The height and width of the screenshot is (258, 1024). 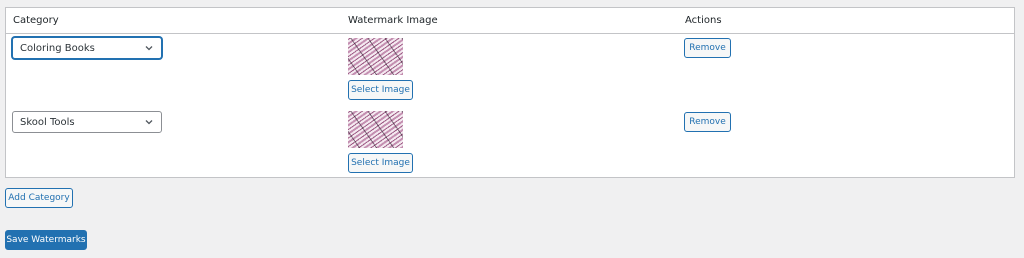 What do you see at coordinates (393, 20) in the screenshot?
I see `header-watermark-image: Watermark Image` at bounding box center [393, 20].